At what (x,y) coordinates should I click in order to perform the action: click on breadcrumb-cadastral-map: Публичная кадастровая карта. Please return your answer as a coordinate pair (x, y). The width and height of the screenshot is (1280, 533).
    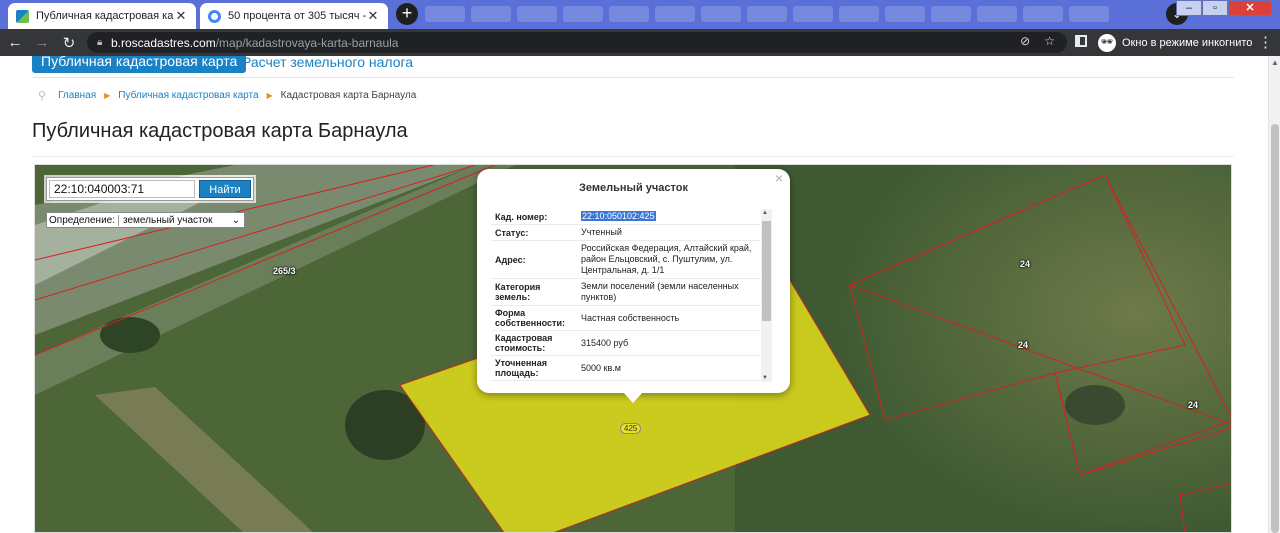
    Looking at the image, I should click on (188, 95).